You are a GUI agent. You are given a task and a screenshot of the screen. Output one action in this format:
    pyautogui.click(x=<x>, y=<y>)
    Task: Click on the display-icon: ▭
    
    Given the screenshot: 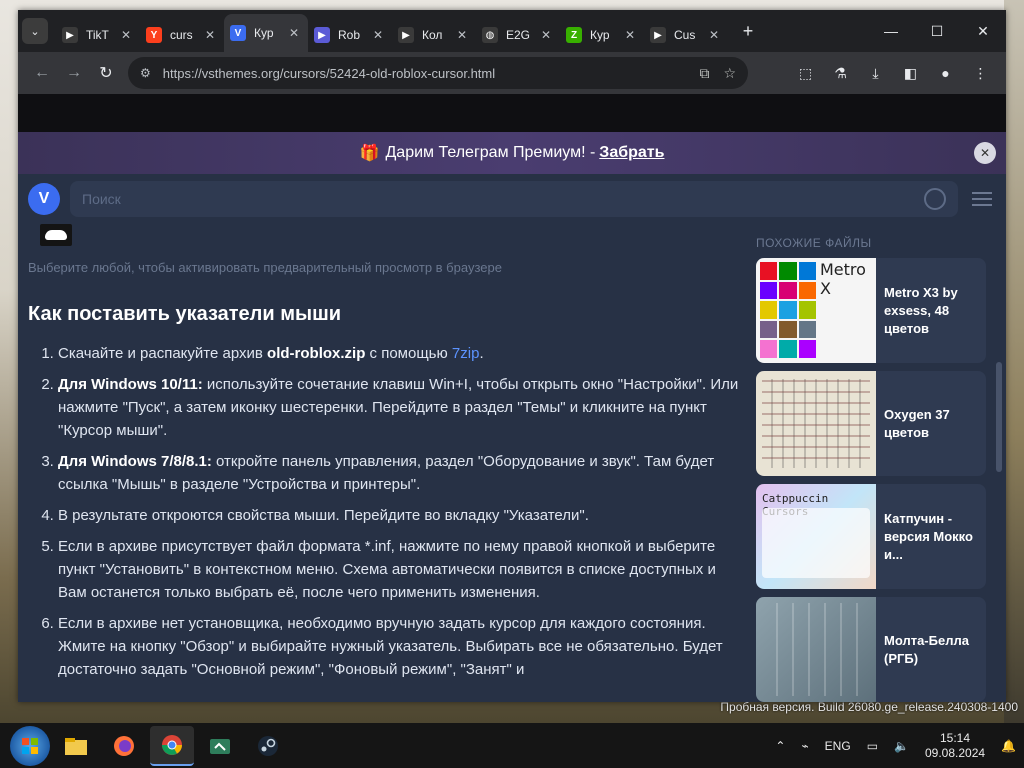 What is the action you would take?
    pyautogui.click(x=872, y=746)
    